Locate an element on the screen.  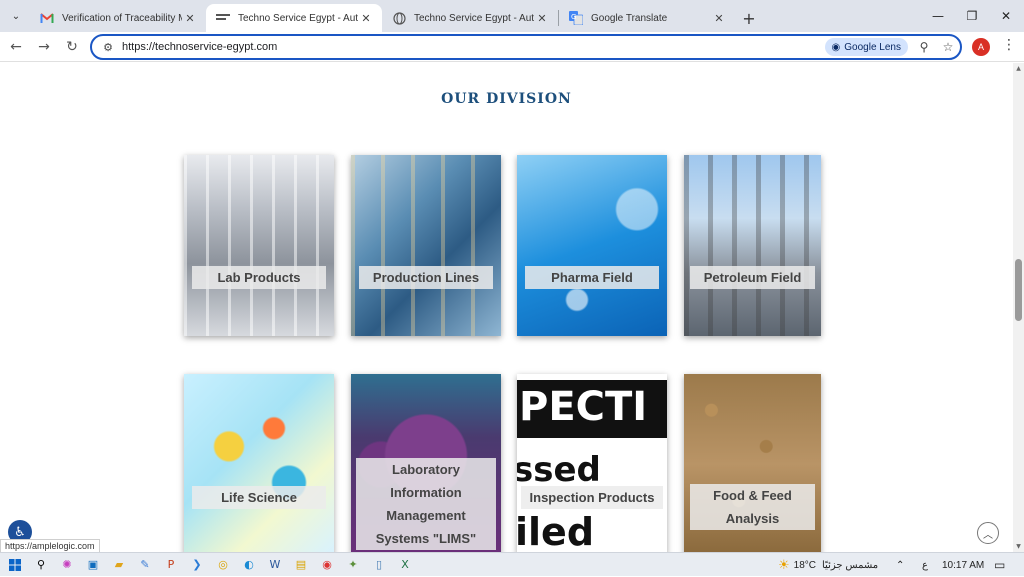
division-card-inspection-products: PECTI ssed iled Inspection Products is located at coordinates (592, 463).